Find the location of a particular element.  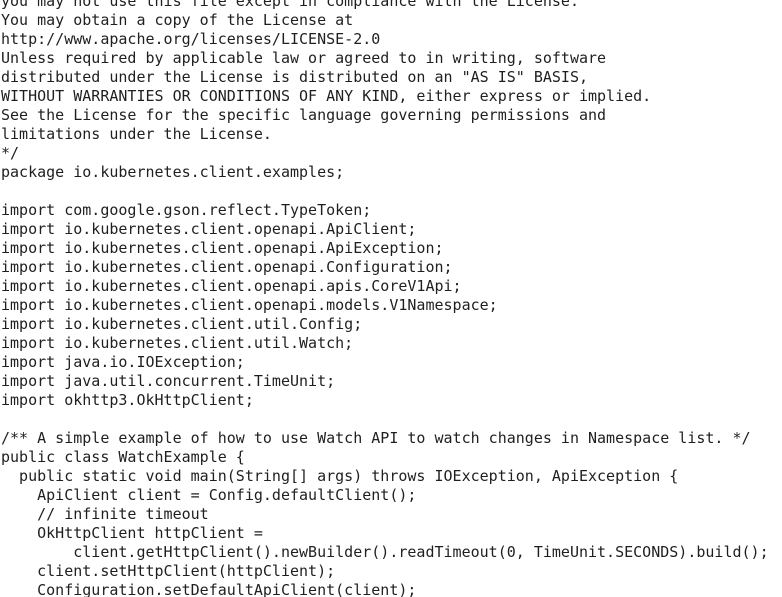

code-line: limitations under the License. is located at coordinates (136, 134).